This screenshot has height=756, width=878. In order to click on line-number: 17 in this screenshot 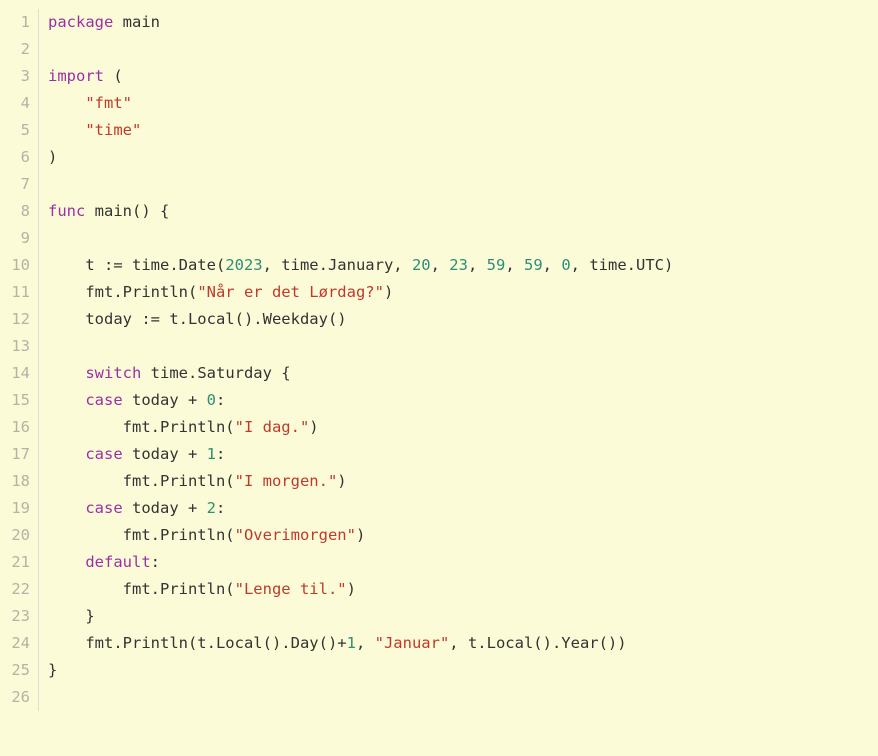, I will do `click(20, 454)`.